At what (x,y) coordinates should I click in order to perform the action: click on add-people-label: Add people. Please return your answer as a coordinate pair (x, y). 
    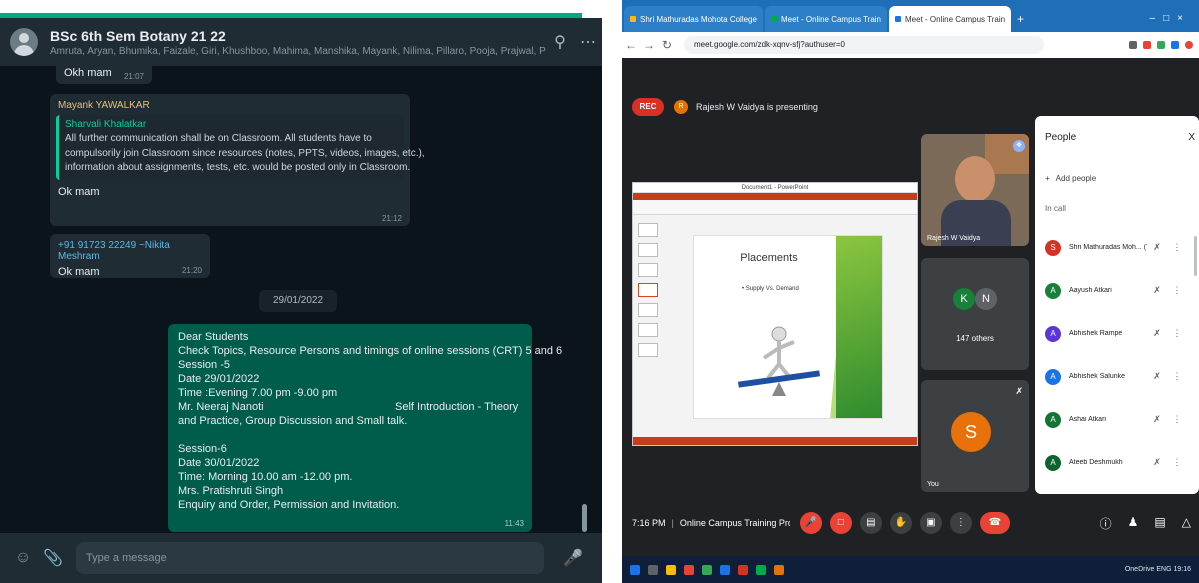
    Looking at the image, I should click on (1076, 178).